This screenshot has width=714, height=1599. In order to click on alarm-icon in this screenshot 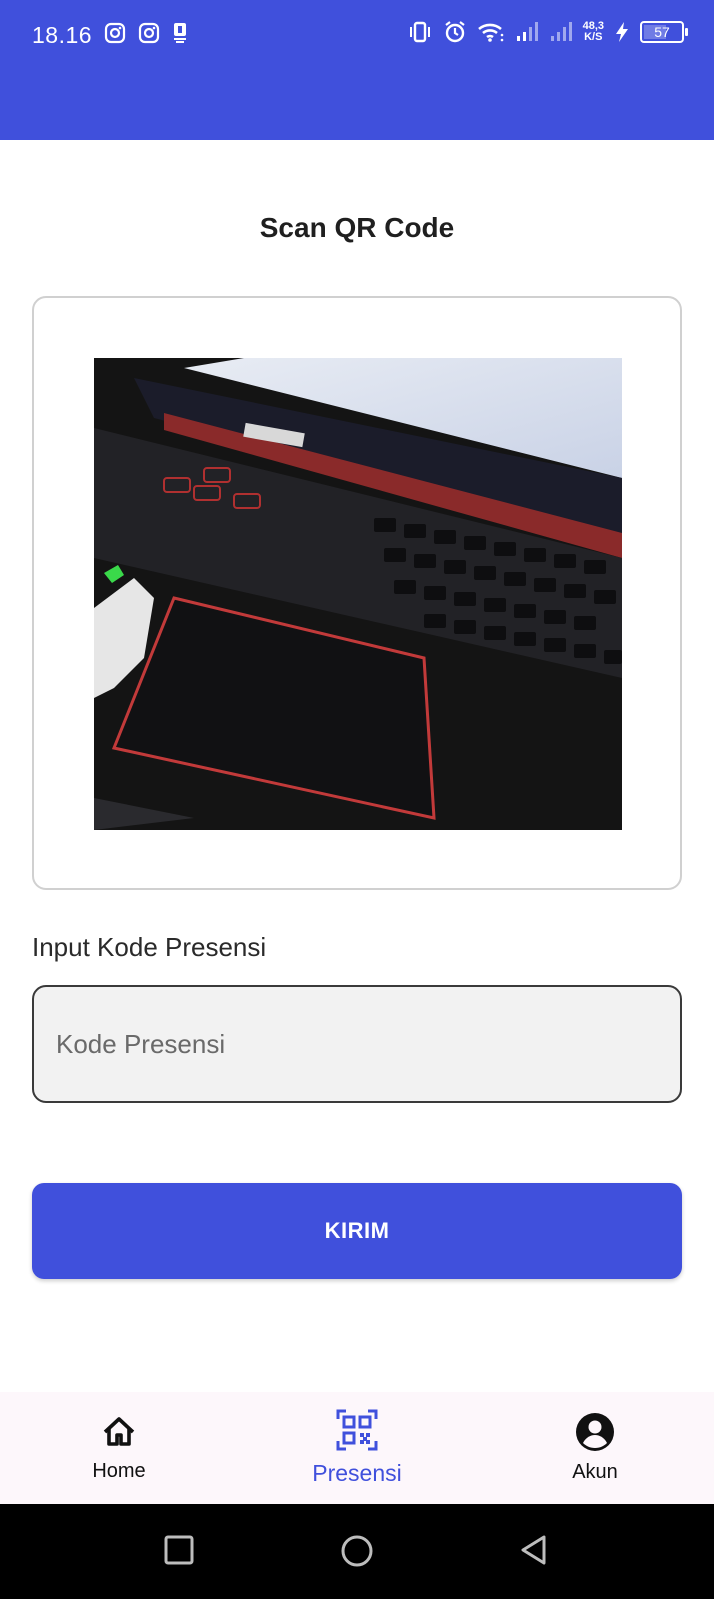, I will do `click(455, 32)`.